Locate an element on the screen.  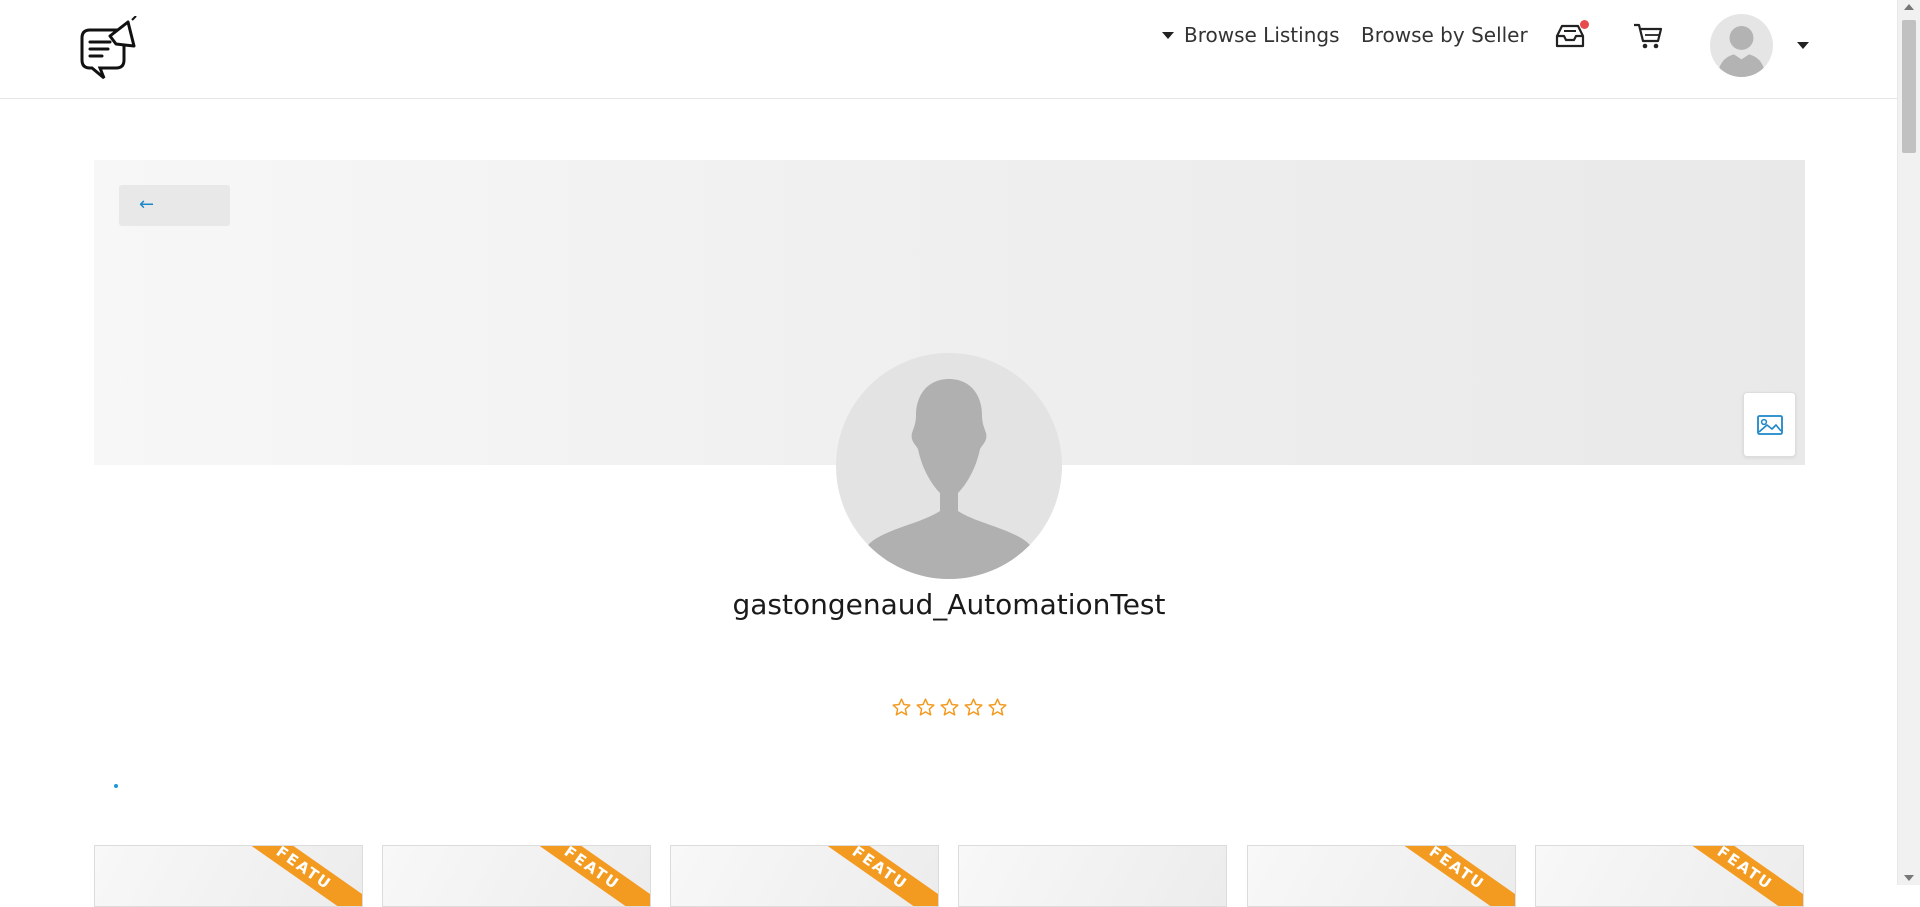
back-arrow-icon: ← is located at coordinates (147, 204).